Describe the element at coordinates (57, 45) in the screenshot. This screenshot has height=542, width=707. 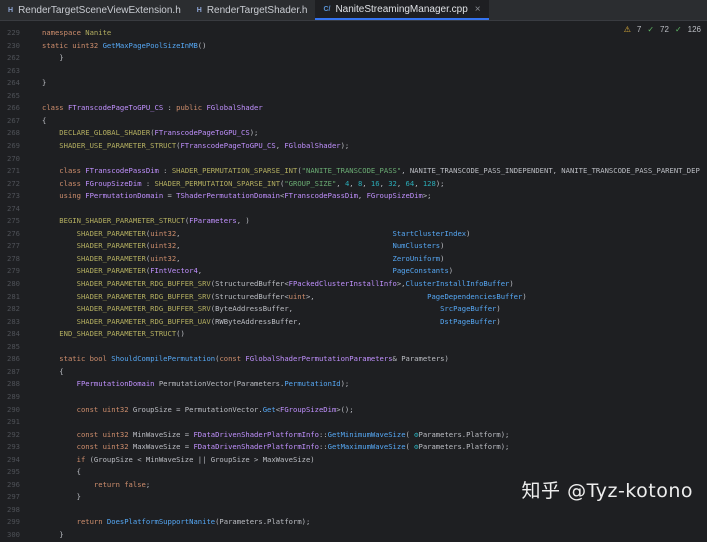
I see `code-token: static` at that location.